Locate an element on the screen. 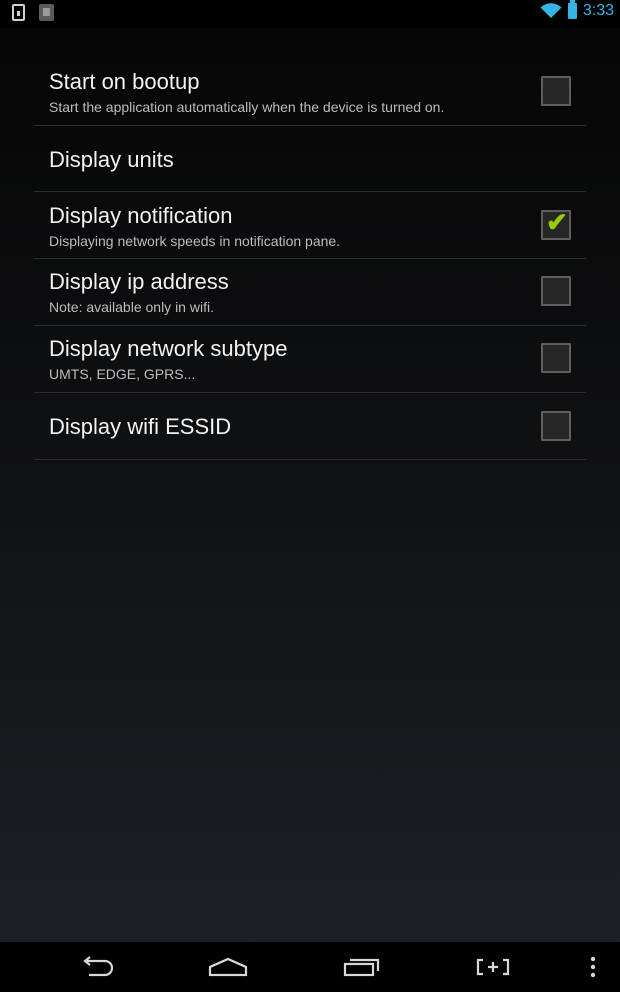 The image size is (620, 992). navigation-bar is located at coordinates (310, 967).